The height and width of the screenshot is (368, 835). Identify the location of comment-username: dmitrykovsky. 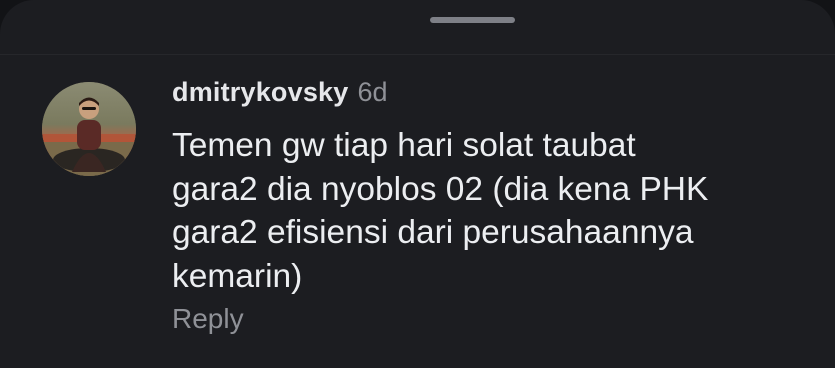
(260, 92).